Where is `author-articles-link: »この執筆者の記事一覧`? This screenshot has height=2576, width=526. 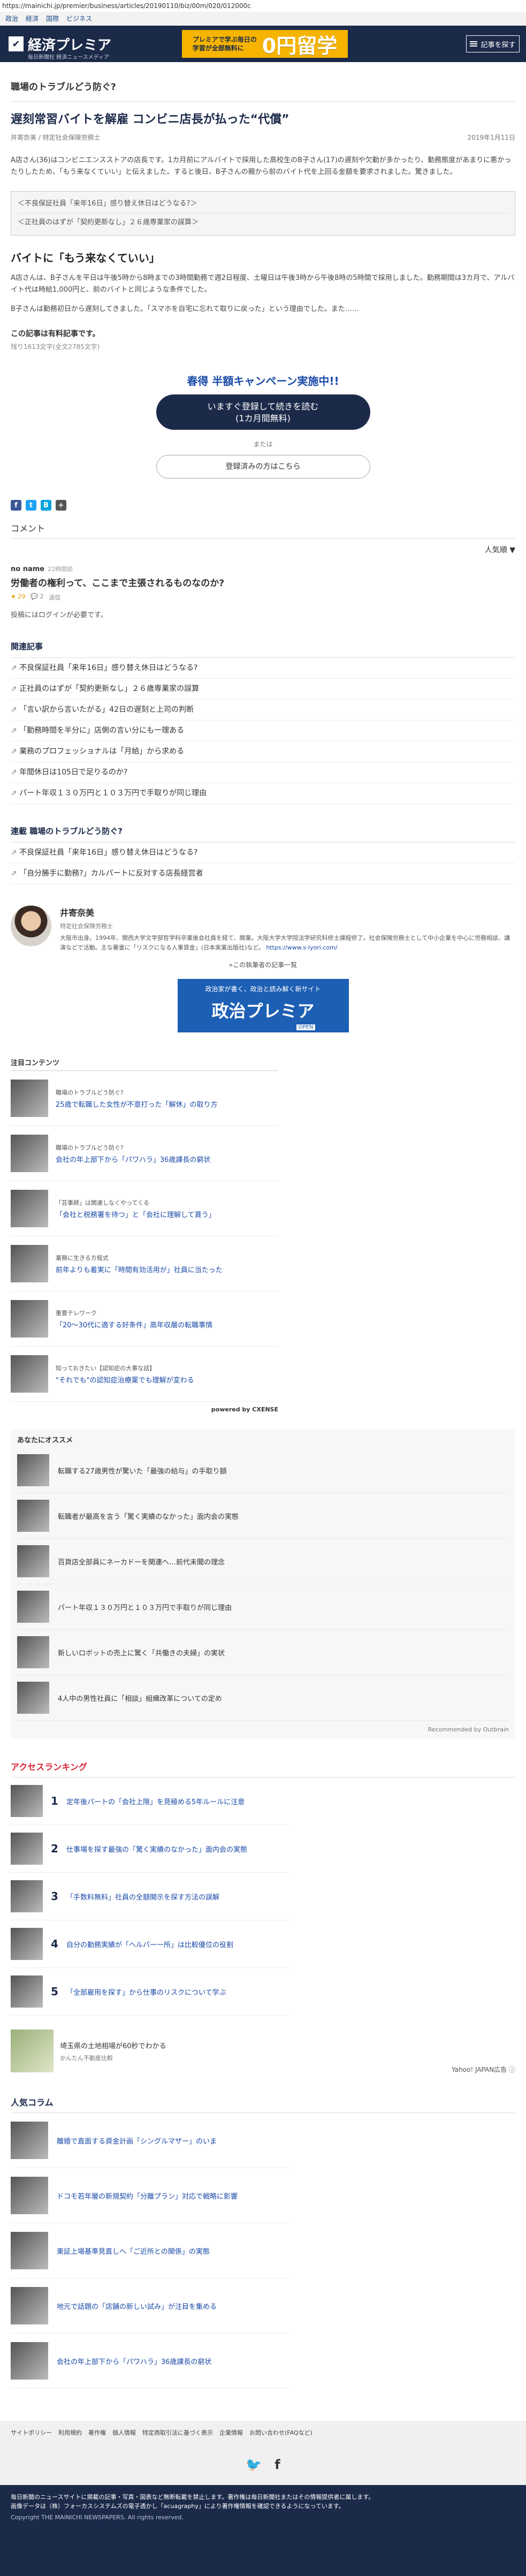 author-articles-link: »この執筆者の記事一覧 is located at coordinates (263, 964).